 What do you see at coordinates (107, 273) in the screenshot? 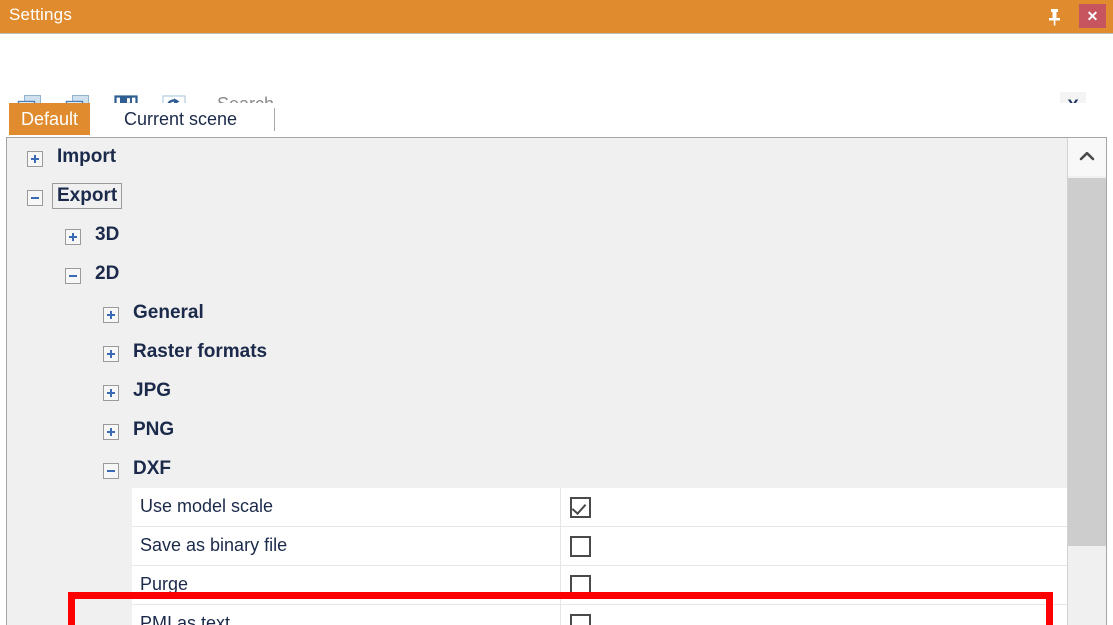
I see `tree-item-label: 2D` at bounding box center [107, 273].